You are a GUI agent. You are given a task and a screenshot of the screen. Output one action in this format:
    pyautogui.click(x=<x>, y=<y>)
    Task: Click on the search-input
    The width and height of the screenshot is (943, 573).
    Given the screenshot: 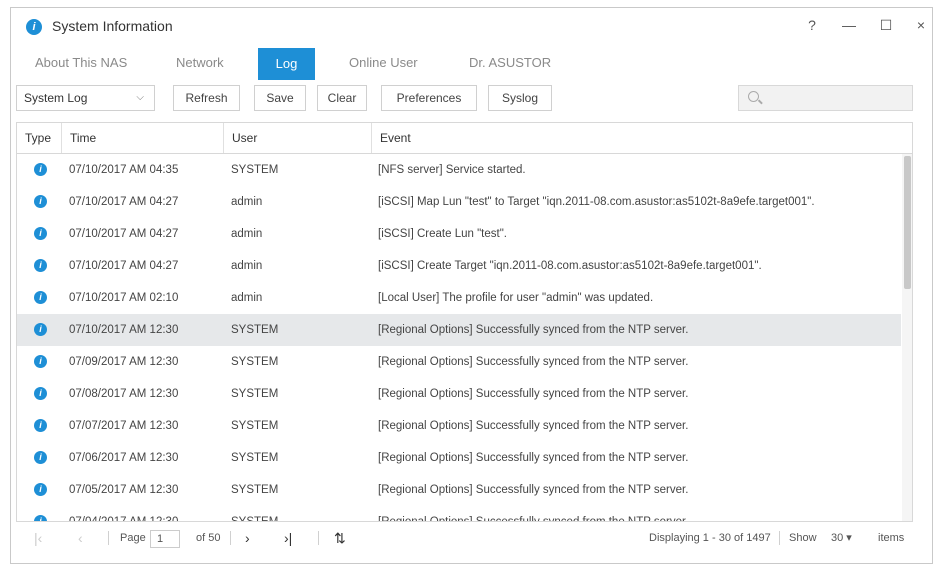 What is the action you would take?
    pyautogui.click(x=825, y=98)
    